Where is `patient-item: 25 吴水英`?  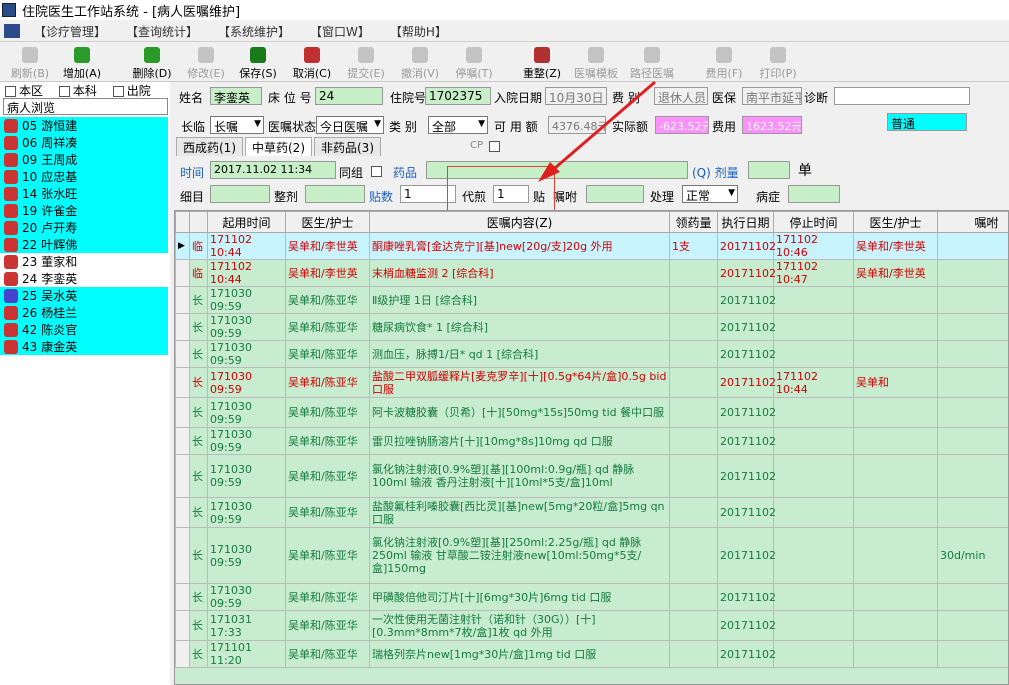 patient-item: 25 吴水英 is located at coordinates (84, 295).